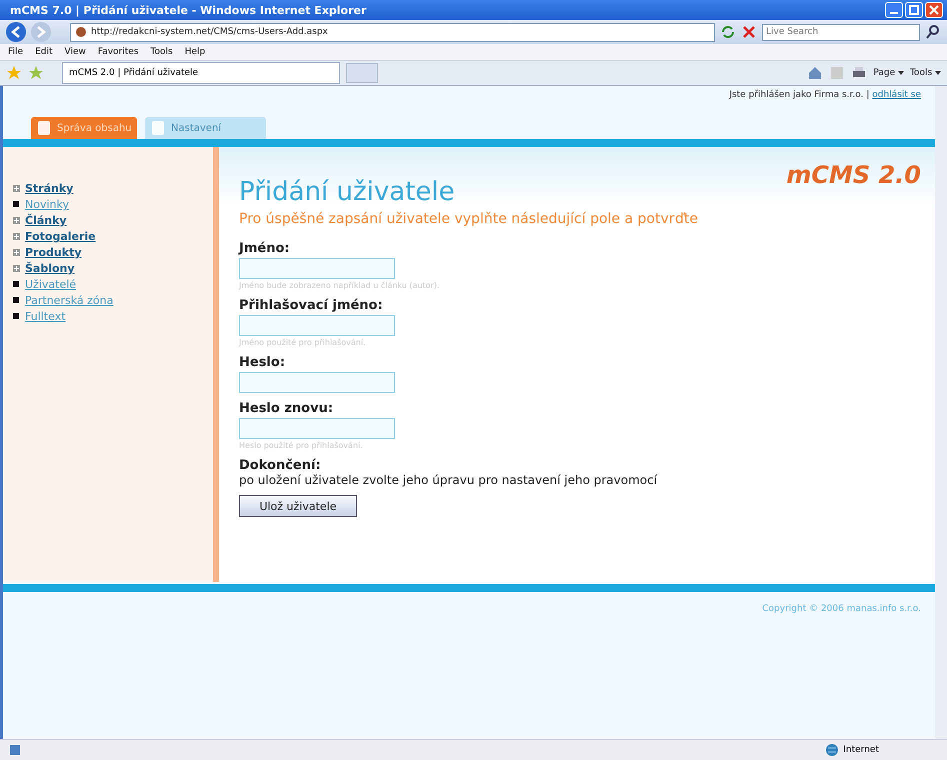  I want to click on save-button: Ulož uživatele, so click(298, 506).